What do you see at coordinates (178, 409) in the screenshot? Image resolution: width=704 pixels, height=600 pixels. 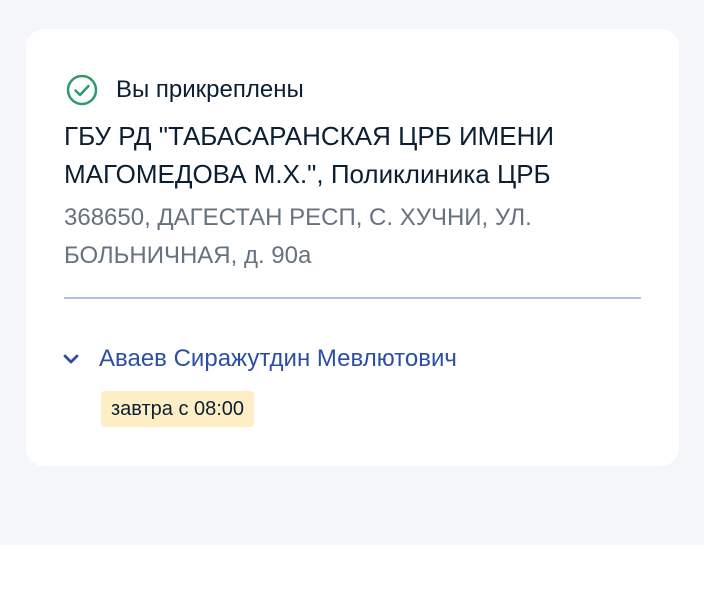 I see `availability-badge: завтра с 08:00` at bounding box center [178, 409].